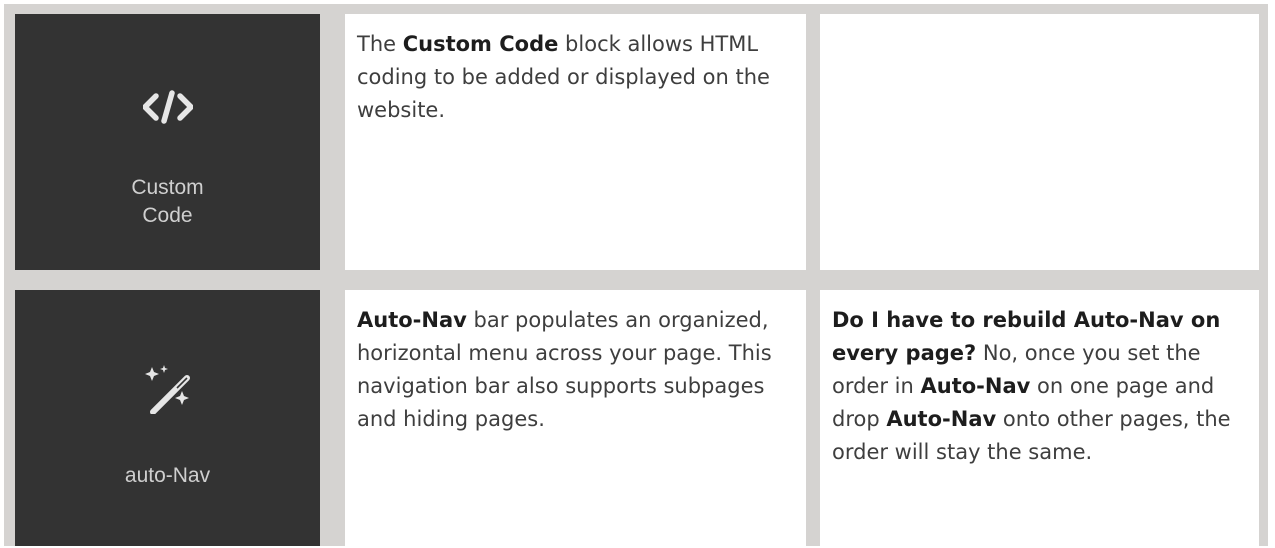 The width and height of the screenshot is (1275, 548). Describe the element at coordinates (167, 142) in the screenshot. I see `custom-code-block-tile: Custom Code` at that location.